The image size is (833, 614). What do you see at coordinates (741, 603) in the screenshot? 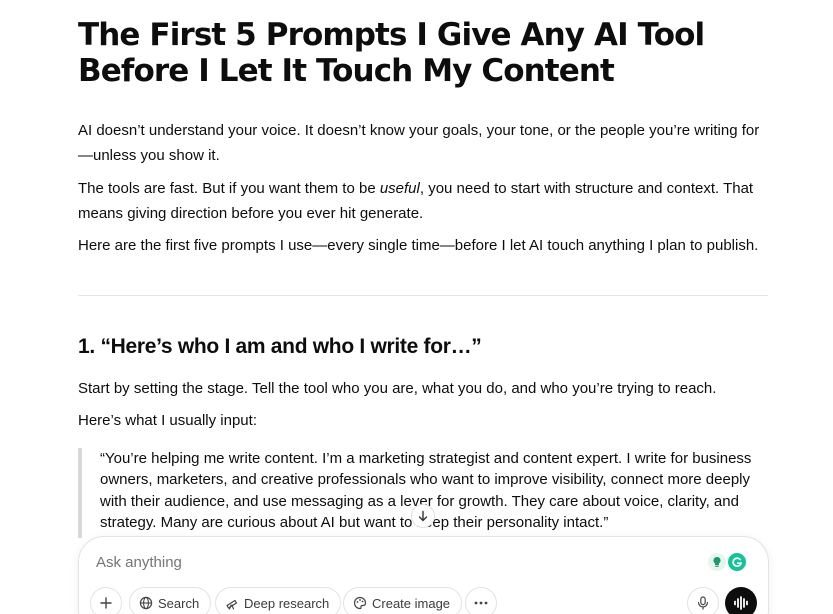
I see `voice-waveform-icon` at bounding box center [741, 603].